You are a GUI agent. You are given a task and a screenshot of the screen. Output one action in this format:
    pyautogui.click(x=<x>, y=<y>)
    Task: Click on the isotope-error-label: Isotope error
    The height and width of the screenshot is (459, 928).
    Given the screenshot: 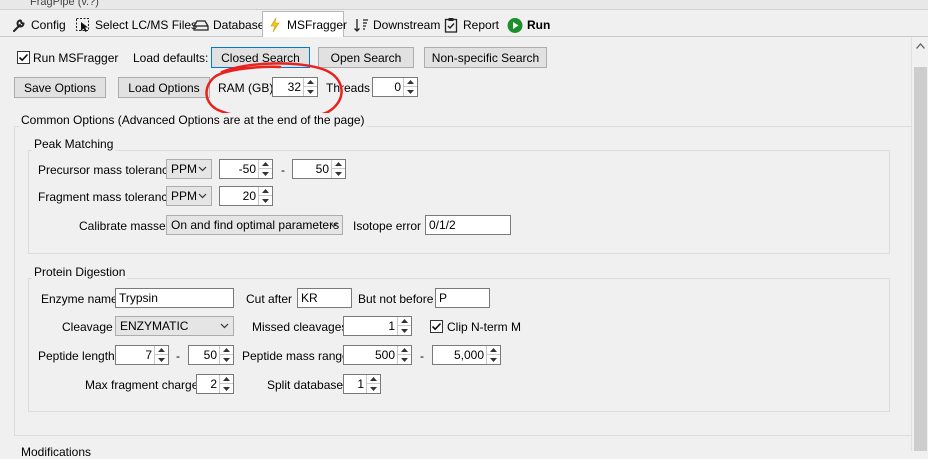 What is the action you would take?
    pyautogui.click(x=387, y=226)
    